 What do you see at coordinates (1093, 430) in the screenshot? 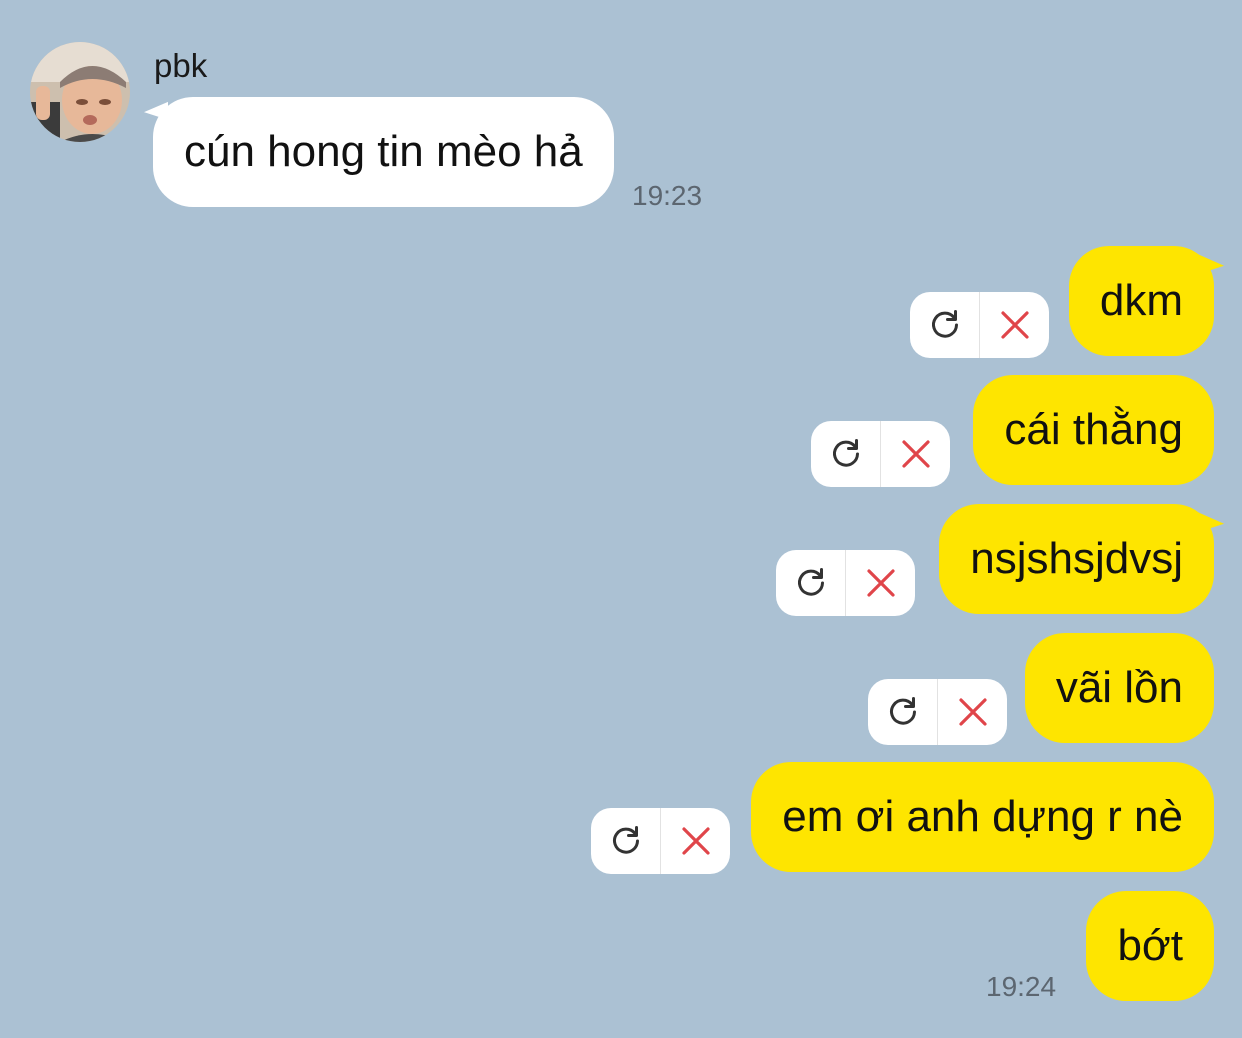
I see `outgoing-message-bubble: cái thằng` at bounding box center [1093, 430].